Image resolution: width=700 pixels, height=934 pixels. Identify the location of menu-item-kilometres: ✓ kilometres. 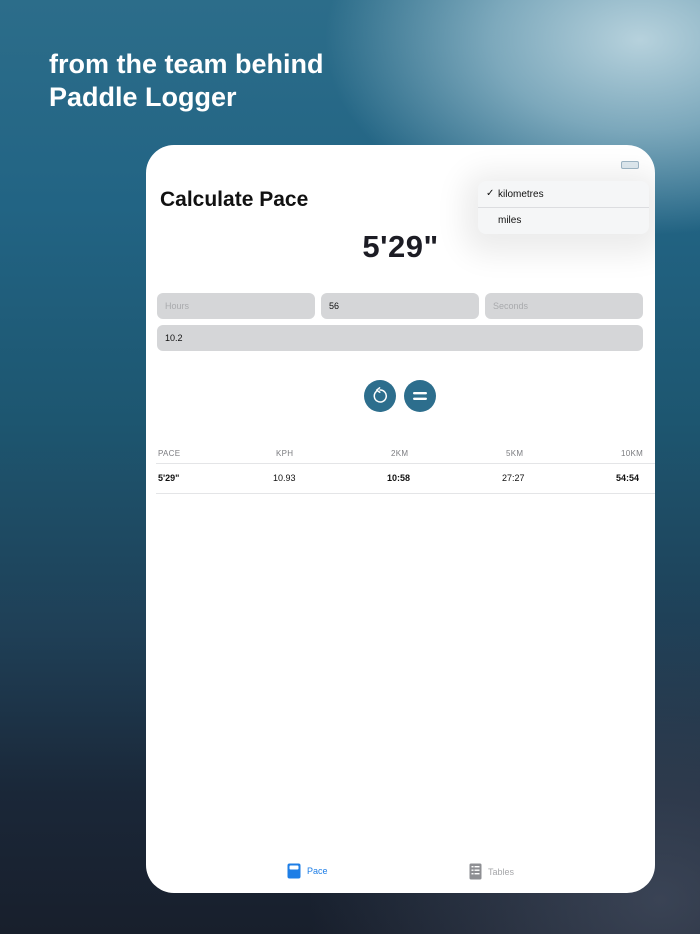
(563, 194).